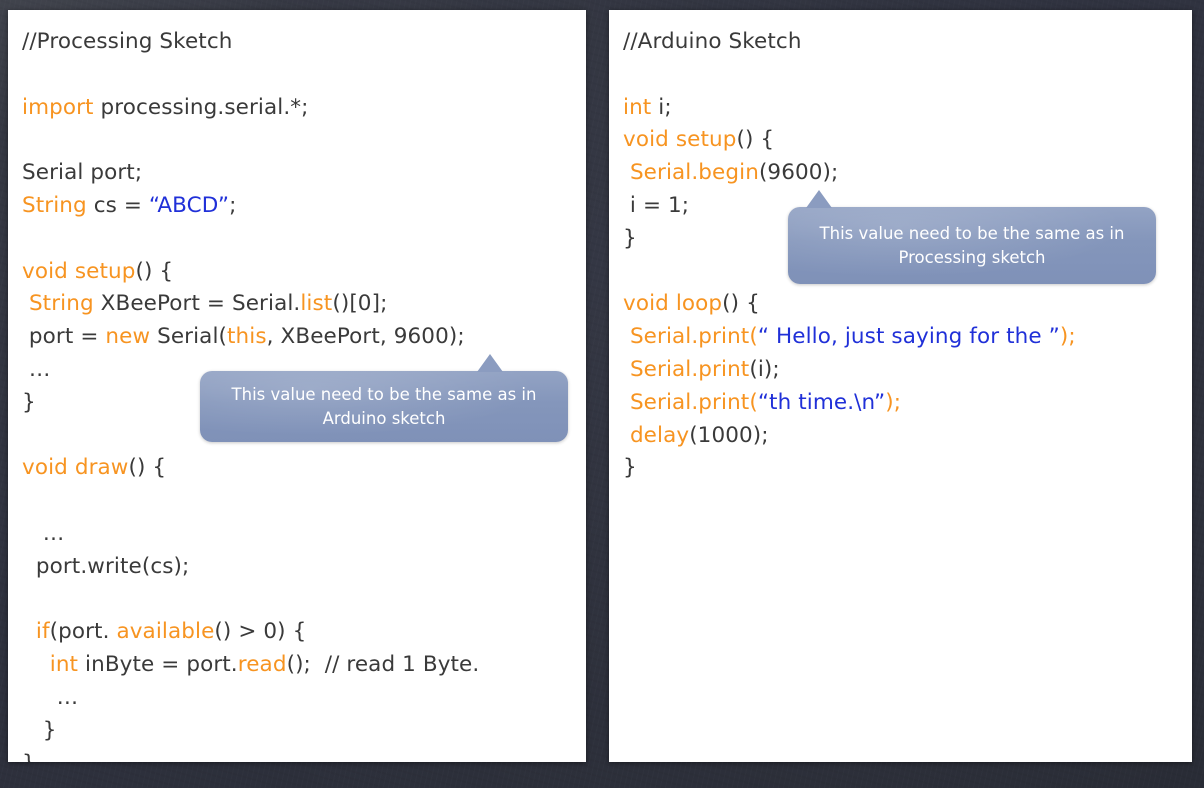 This screenshot has width=1204, height=788. What do you see at coordinates (233, 205) in the screenshot?
I see `code-token: ;` at bounding box center [233, 205].